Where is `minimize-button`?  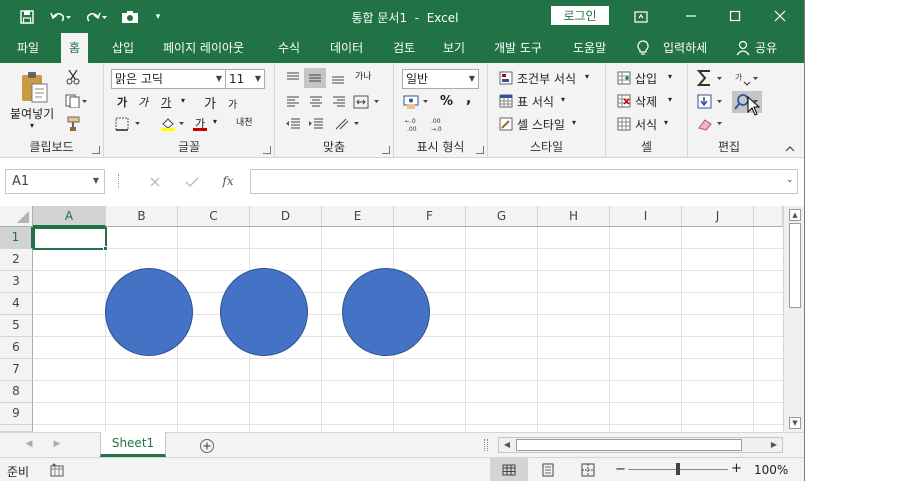 minimize-button is located at coordinates (691, 16).